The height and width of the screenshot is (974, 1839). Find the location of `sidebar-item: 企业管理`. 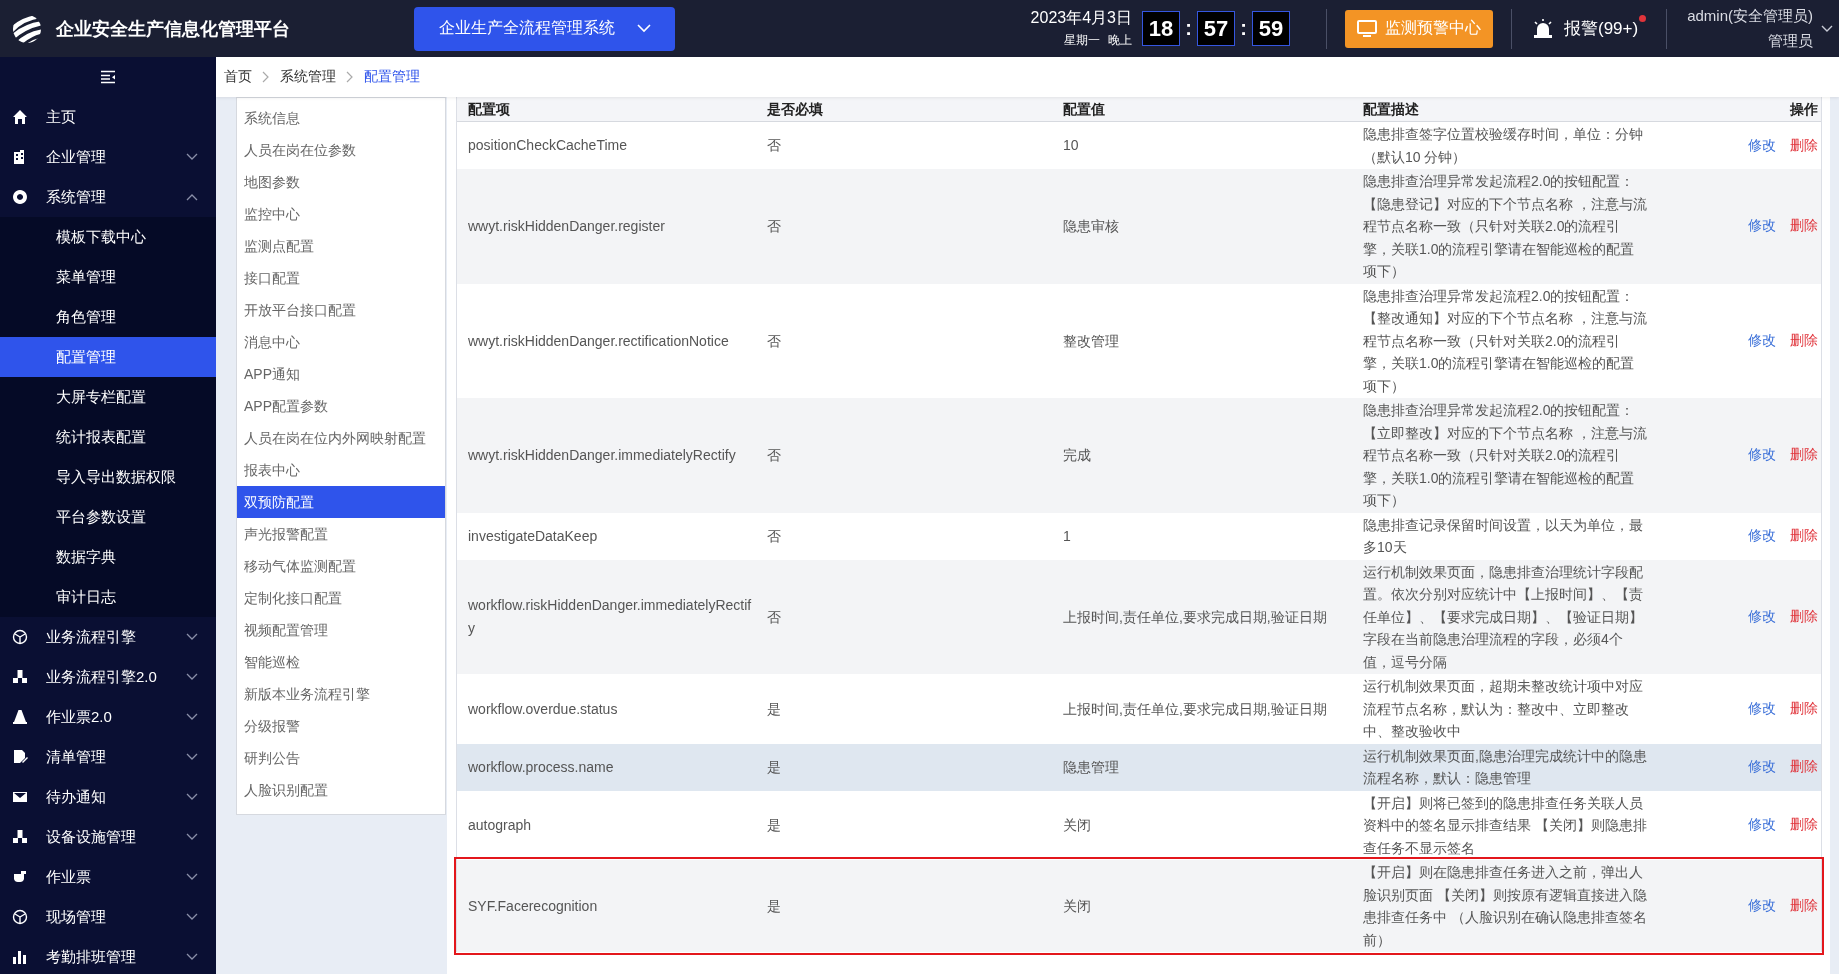

sidebar-item: 企业管理 is located at coordinates (108, 157).